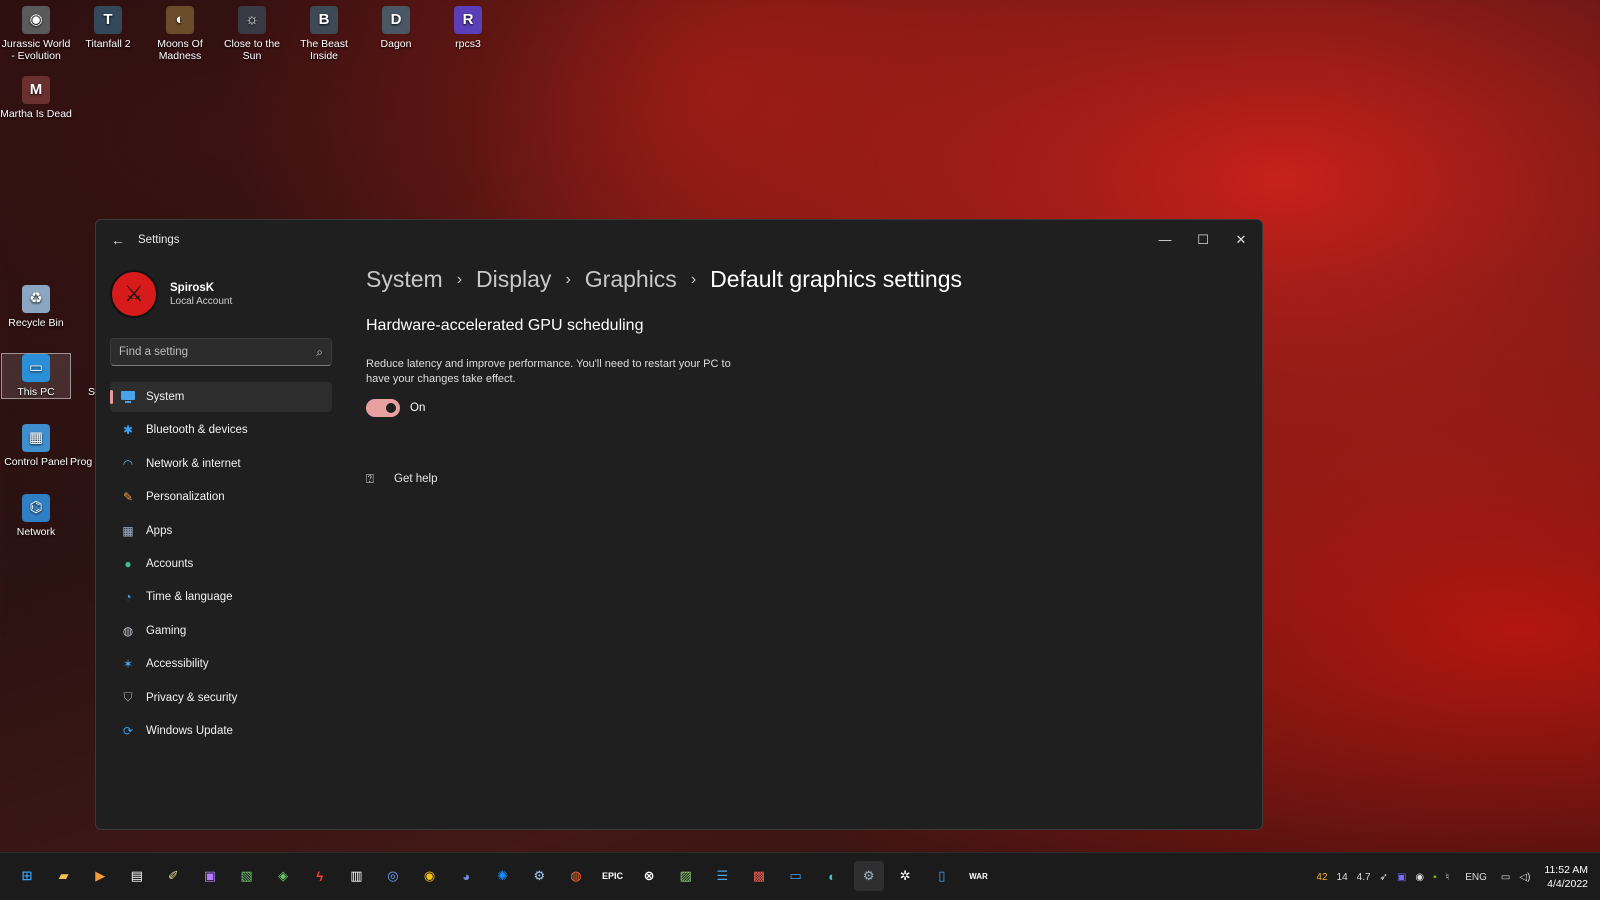  Describe the element at coordinates (468, 28) in the screenshot. I see `desktop-icon-rpcs3: R rpcs3` at that location.